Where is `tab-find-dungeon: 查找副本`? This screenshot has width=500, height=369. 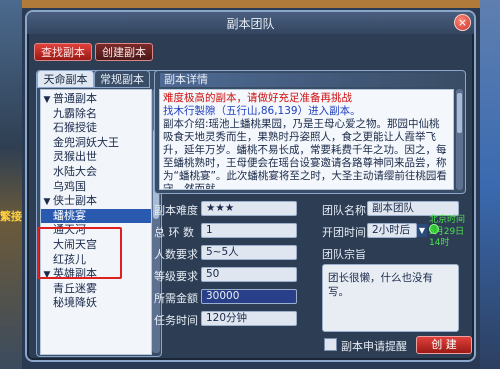 tab-find-dungeon: 查找副本 is located at coordinates (63, 52).